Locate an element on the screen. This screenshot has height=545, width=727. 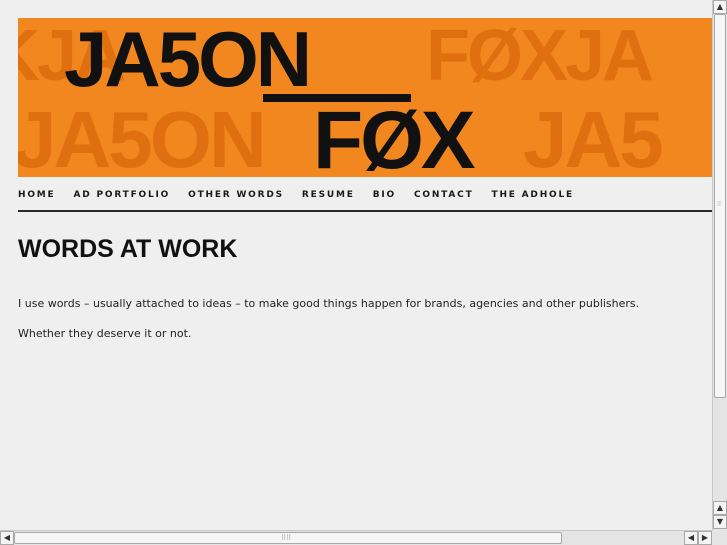
scroll-left-icon-right: ◀ is located at coordinates (691, 538).